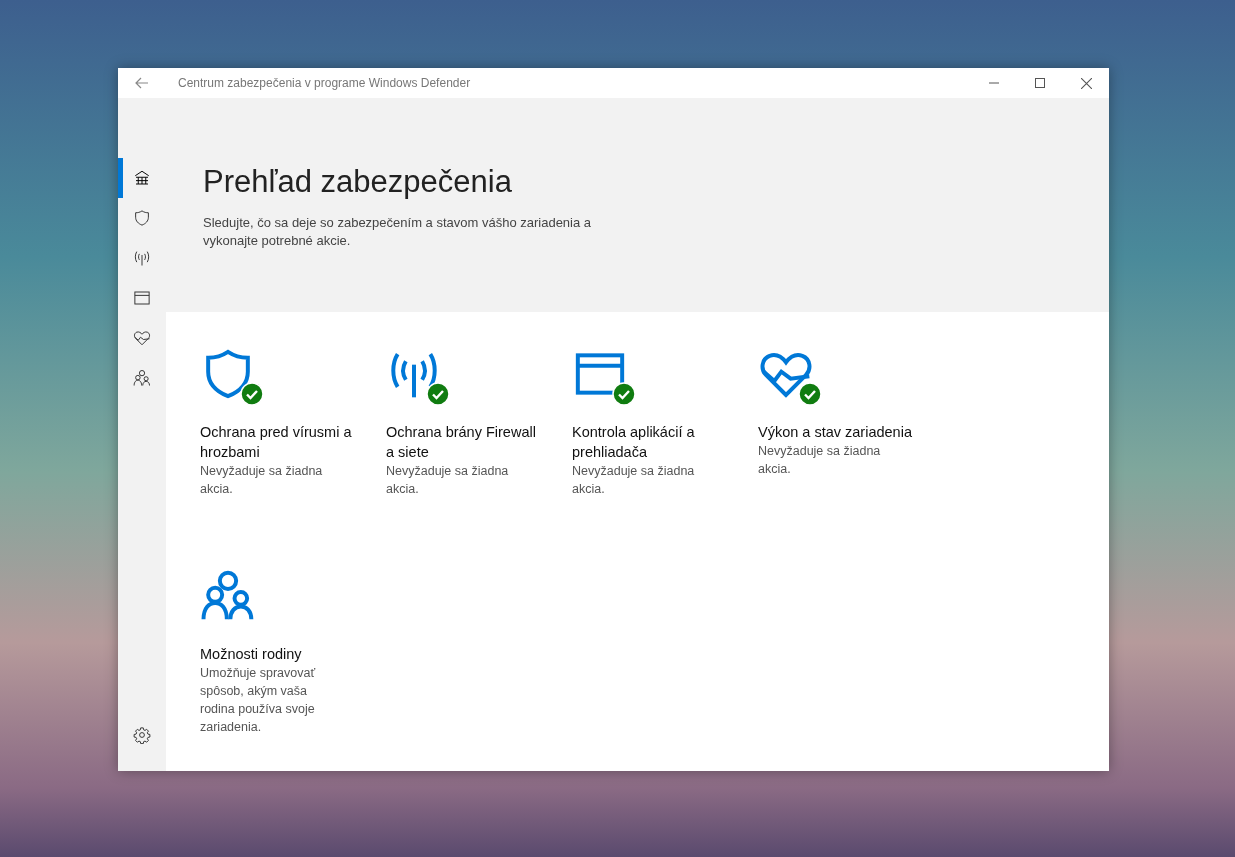  What do you see at coordinates (838, 432) in the screenshot?
I see `tile-title-link: Výkon a stav zariadenia` at bounding box center [838, 432].